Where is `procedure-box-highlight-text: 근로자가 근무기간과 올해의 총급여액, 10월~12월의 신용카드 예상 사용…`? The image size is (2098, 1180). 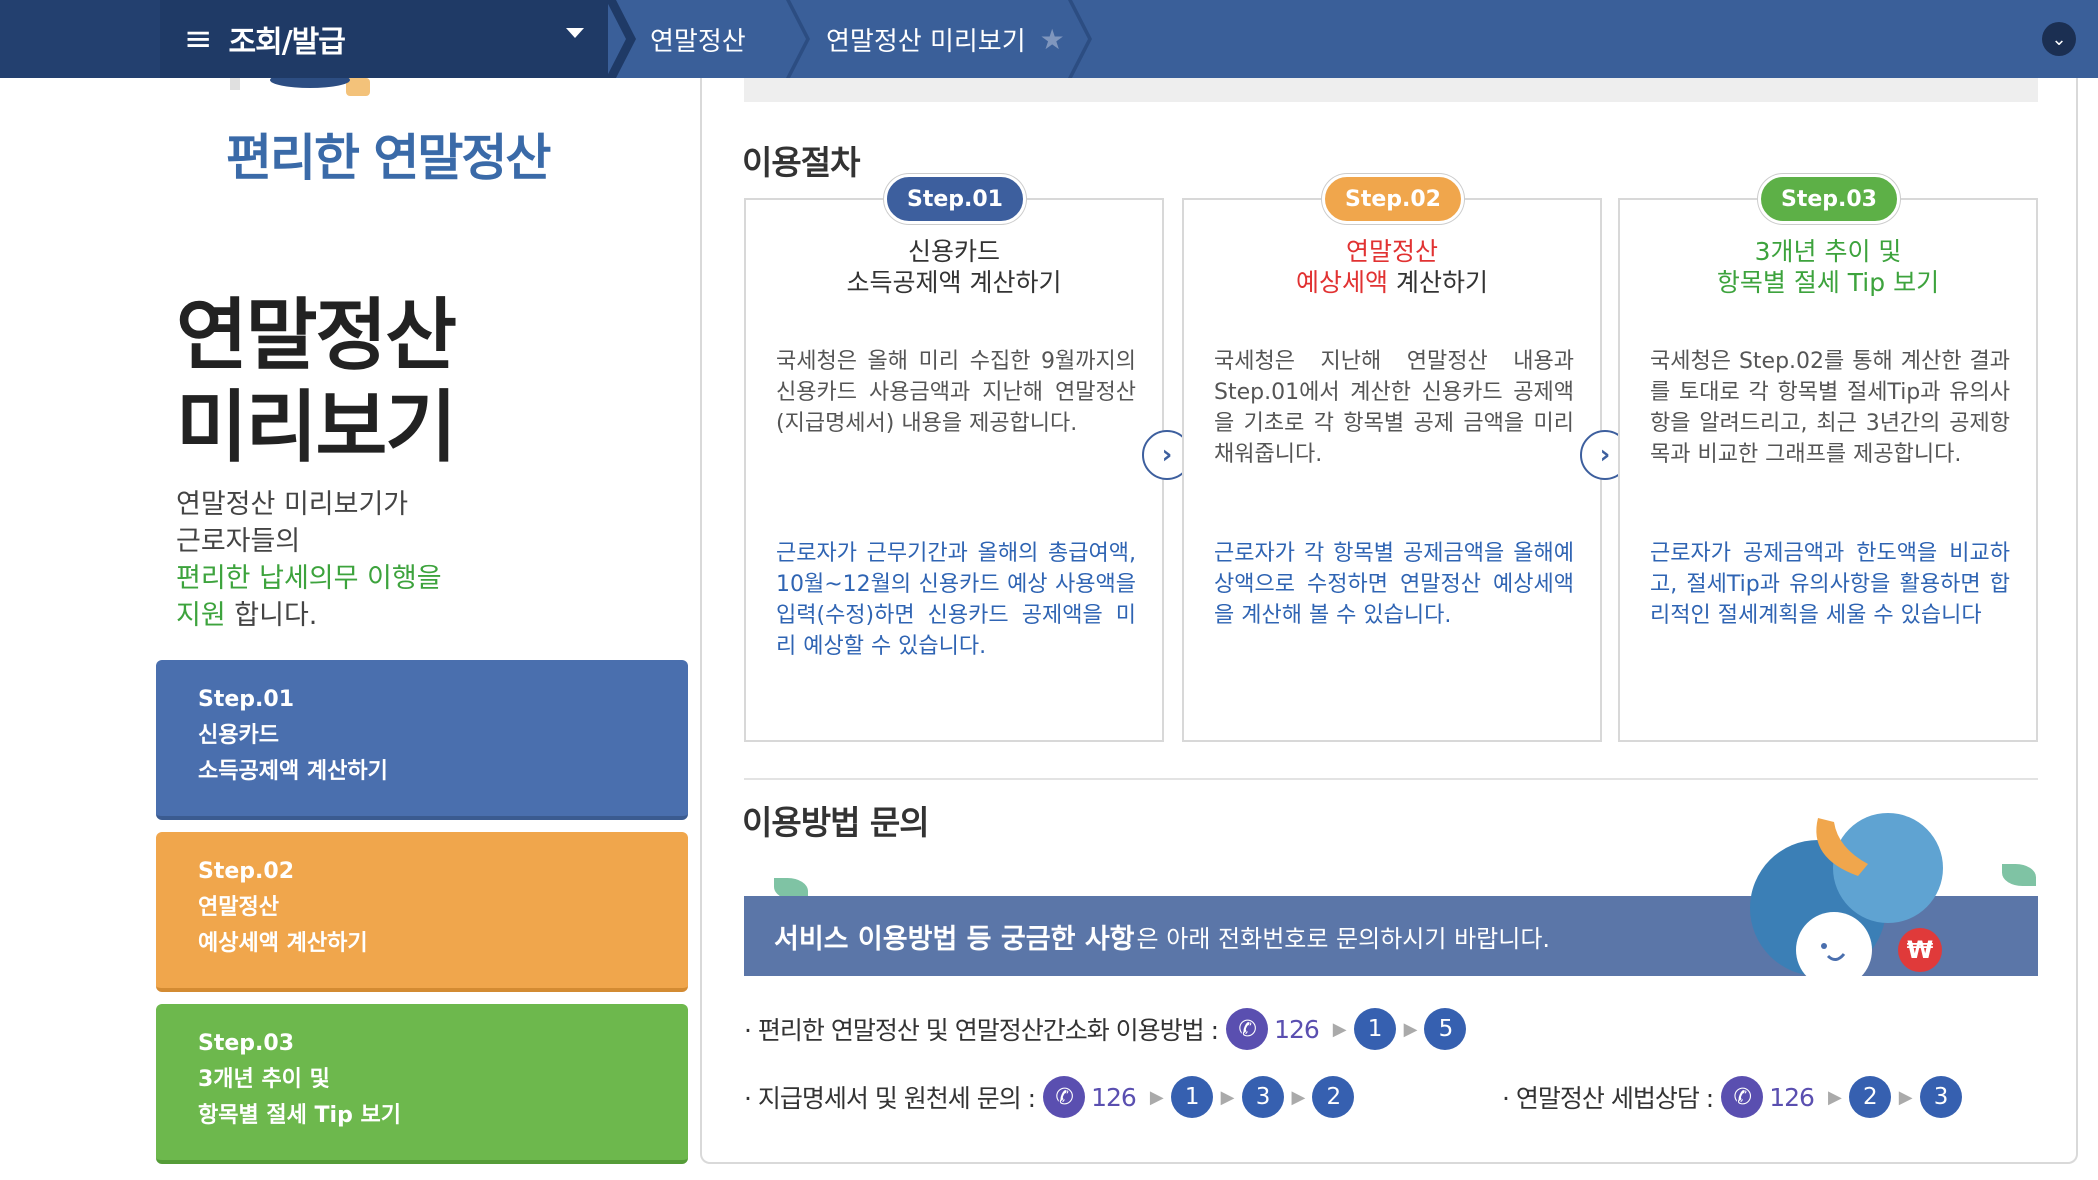 procedure-box-highlight-text: 근로자가 근무기간과 올해의 총급여액, 10월~12월의 신용카드 예상 사용… is located at coordinates (956, 600).